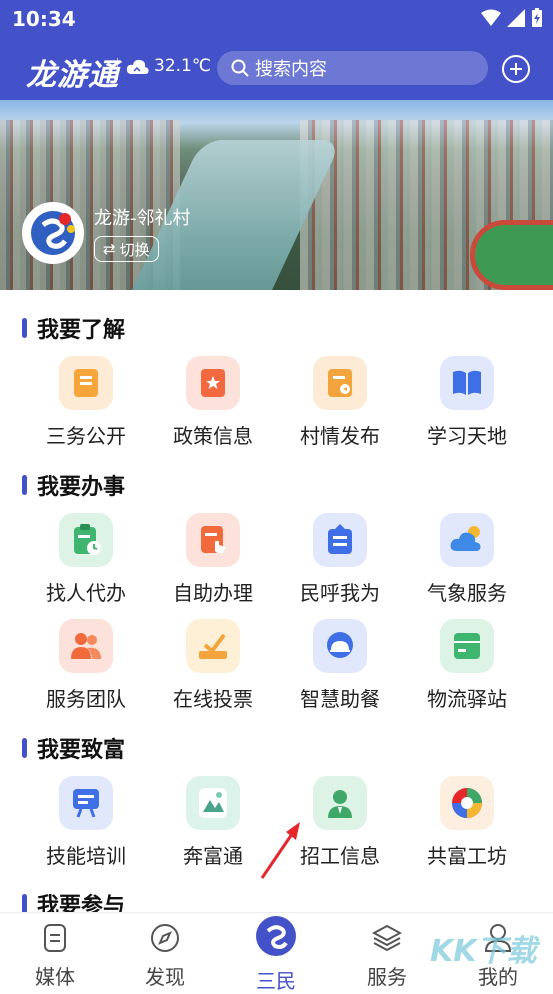 The image size is (553, 994). What do you see at coordinates (86, 436) in the screenshot?
I see `grid-item-label: 三务公开` at bounding box center [86, 436].